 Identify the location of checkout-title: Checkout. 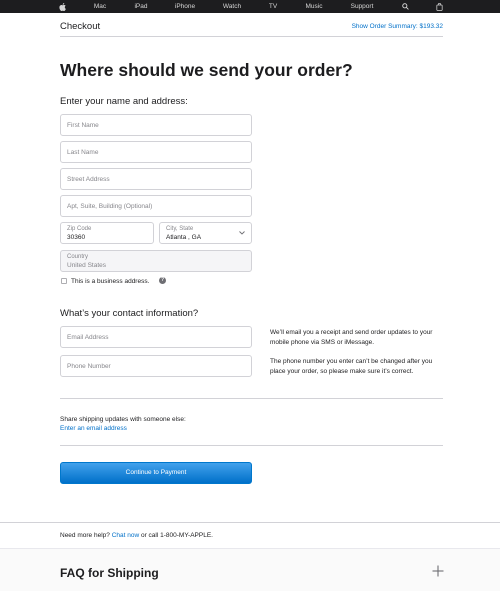
(80, 26).